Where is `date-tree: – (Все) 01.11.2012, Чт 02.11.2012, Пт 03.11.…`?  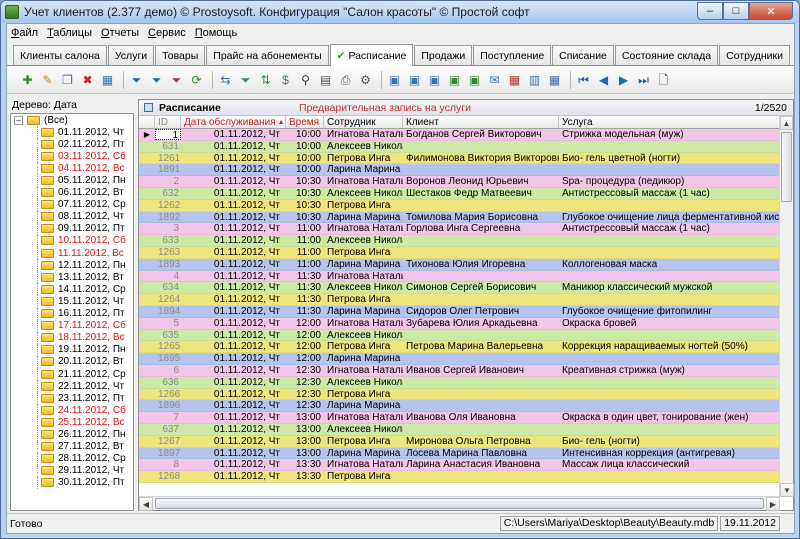
date-tree: – (Все) 01.11.2012, Чт 02.11.2012, Пт 03.11.… is located at coordinates (72, 312).